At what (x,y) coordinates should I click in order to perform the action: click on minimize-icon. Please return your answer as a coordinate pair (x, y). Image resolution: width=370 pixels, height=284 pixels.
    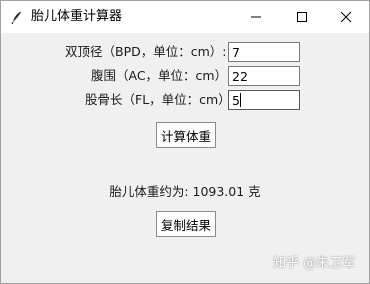
    Looking at the image, I should click on (256, 17).